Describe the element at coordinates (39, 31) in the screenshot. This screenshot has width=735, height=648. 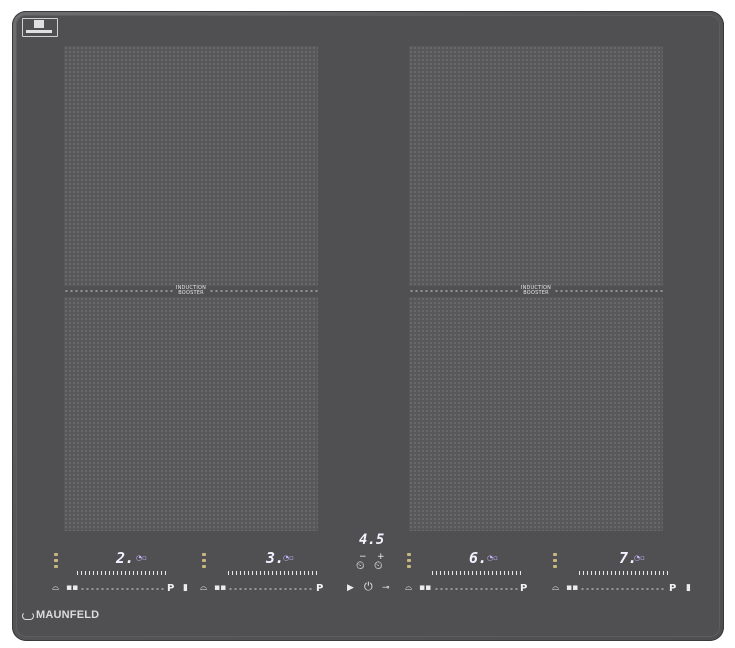
I see `energy-badge-strip` at that location.